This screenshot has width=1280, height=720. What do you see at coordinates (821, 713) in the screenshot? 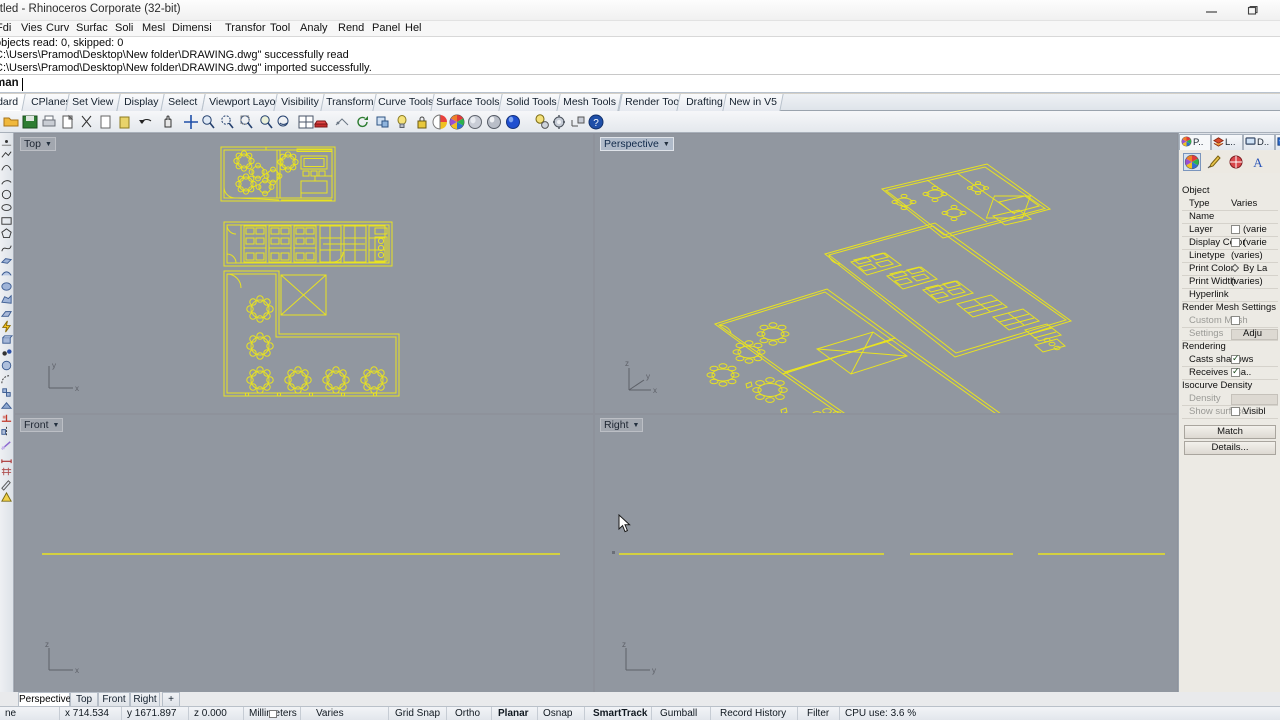
I see `status-filter: Filter` at bounding box center [821, 713].